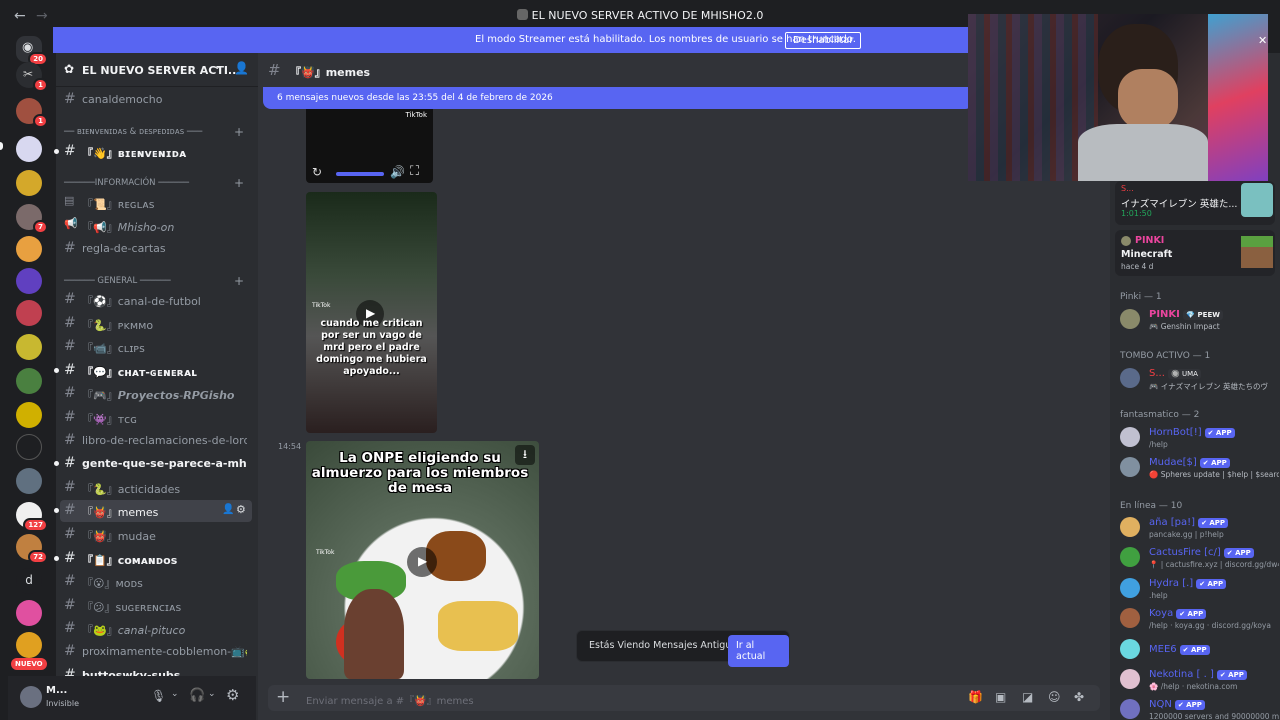 This screenshot has width=1280, height=720. What do you see at coordinates (154, 183) in the screenshot?
I see `category-header: ──────INFORMACIÓN ────── +` at bounding box center [154, 183].